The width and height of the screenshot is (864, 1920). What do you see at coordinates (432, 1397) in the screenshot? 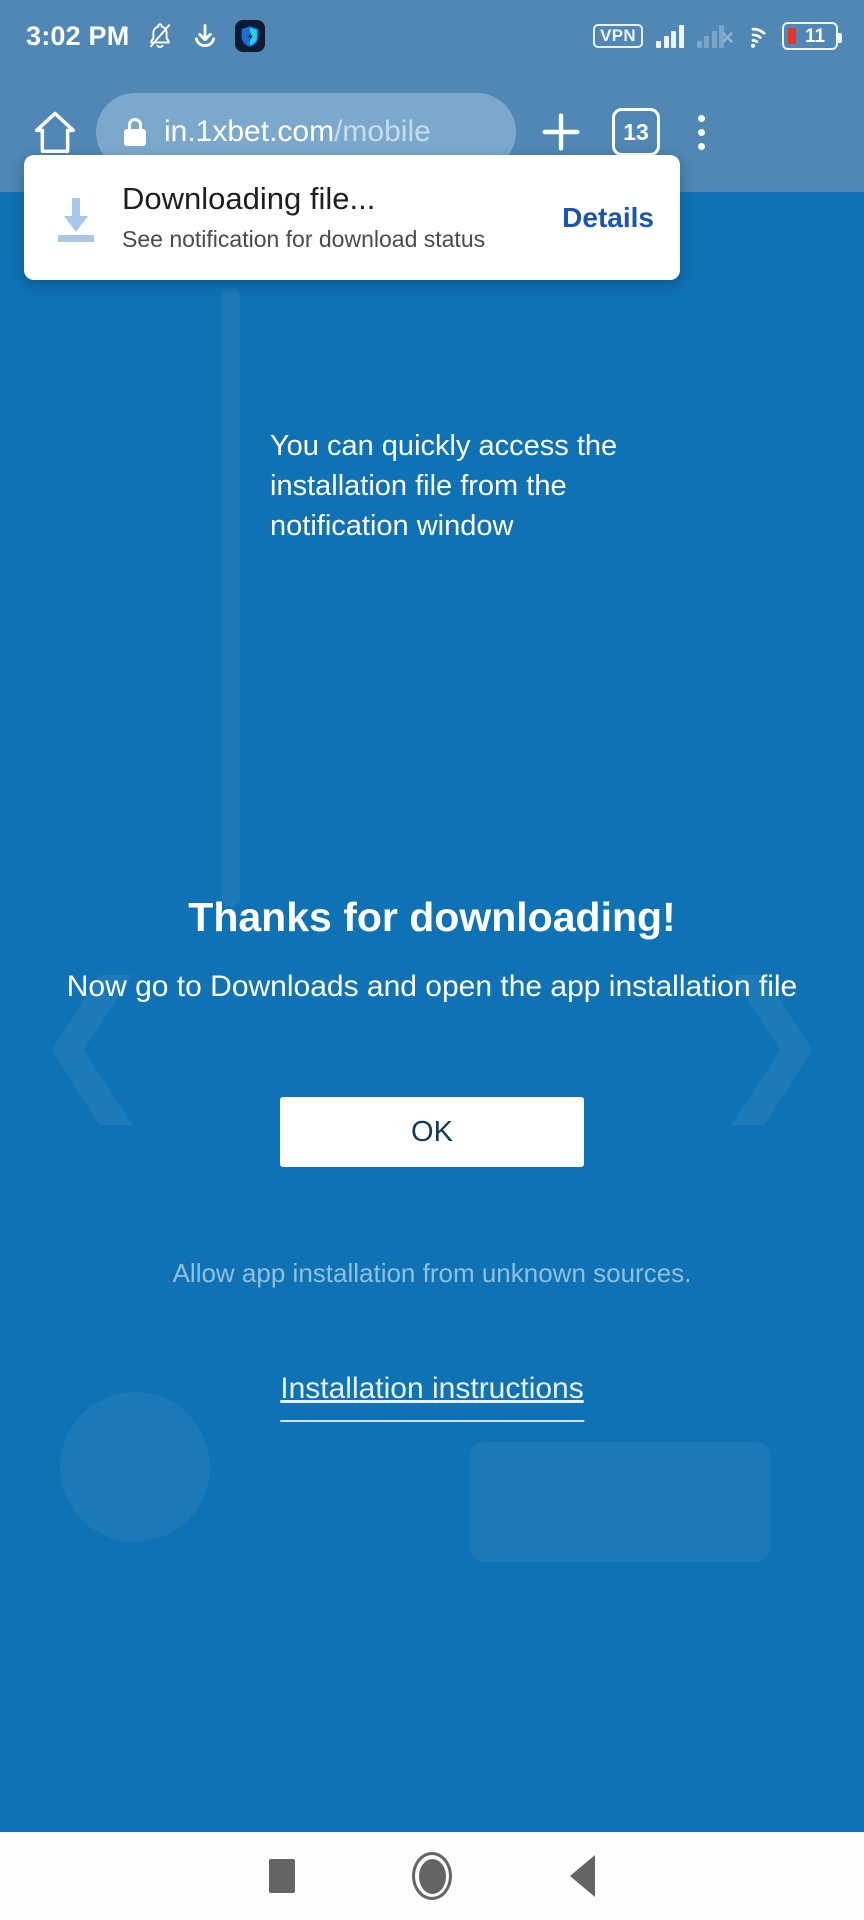
I see `installation-instructions-link: Installation instructions` at bounding box center [432, 1397].